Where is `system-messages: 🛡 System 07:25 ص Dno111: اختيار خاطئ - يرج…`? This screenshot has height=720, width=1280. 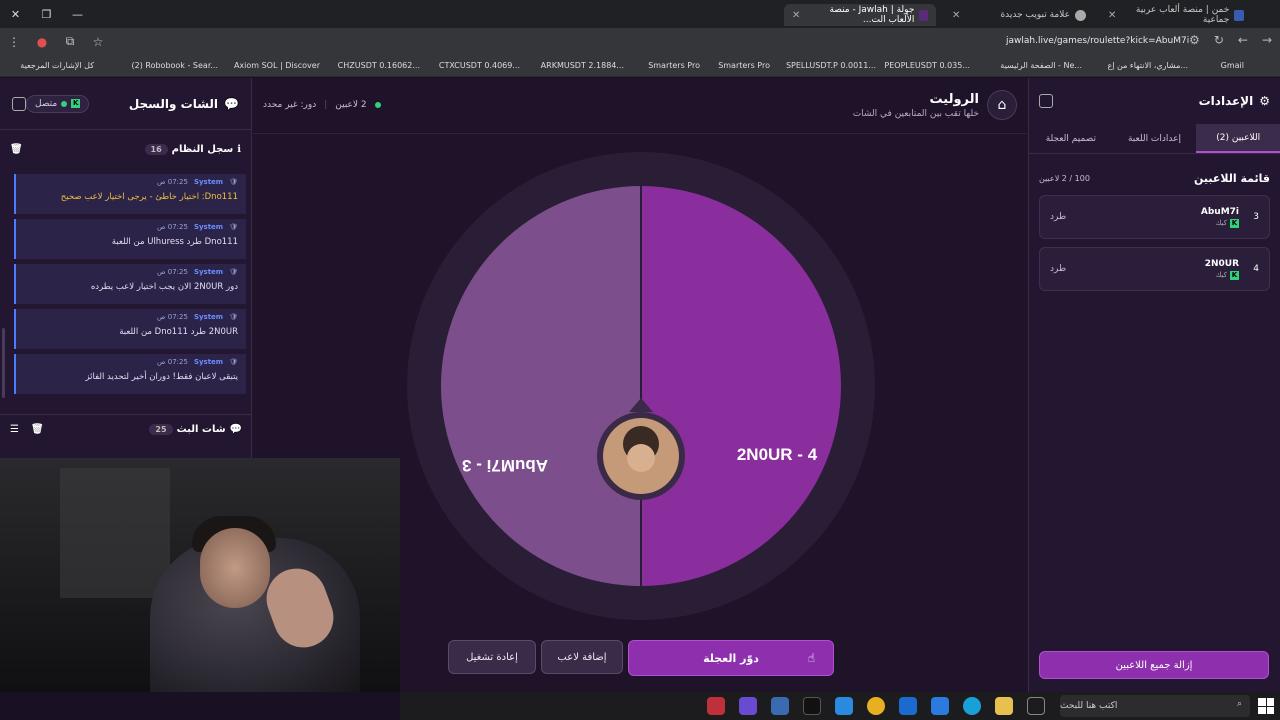 system-messages: 🛡 System 07:25 ص Dno111: اختيار خاطئ - يرج… is located at coordinates (130, 286).